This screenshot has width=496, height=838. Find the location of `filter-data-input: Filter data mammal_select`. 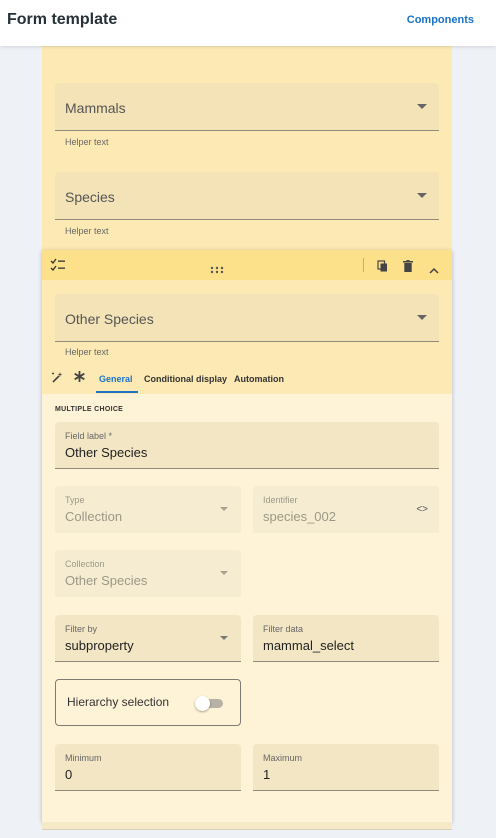

filter-data-input: Filter data mammal_select is located at coordinates (346, 638).